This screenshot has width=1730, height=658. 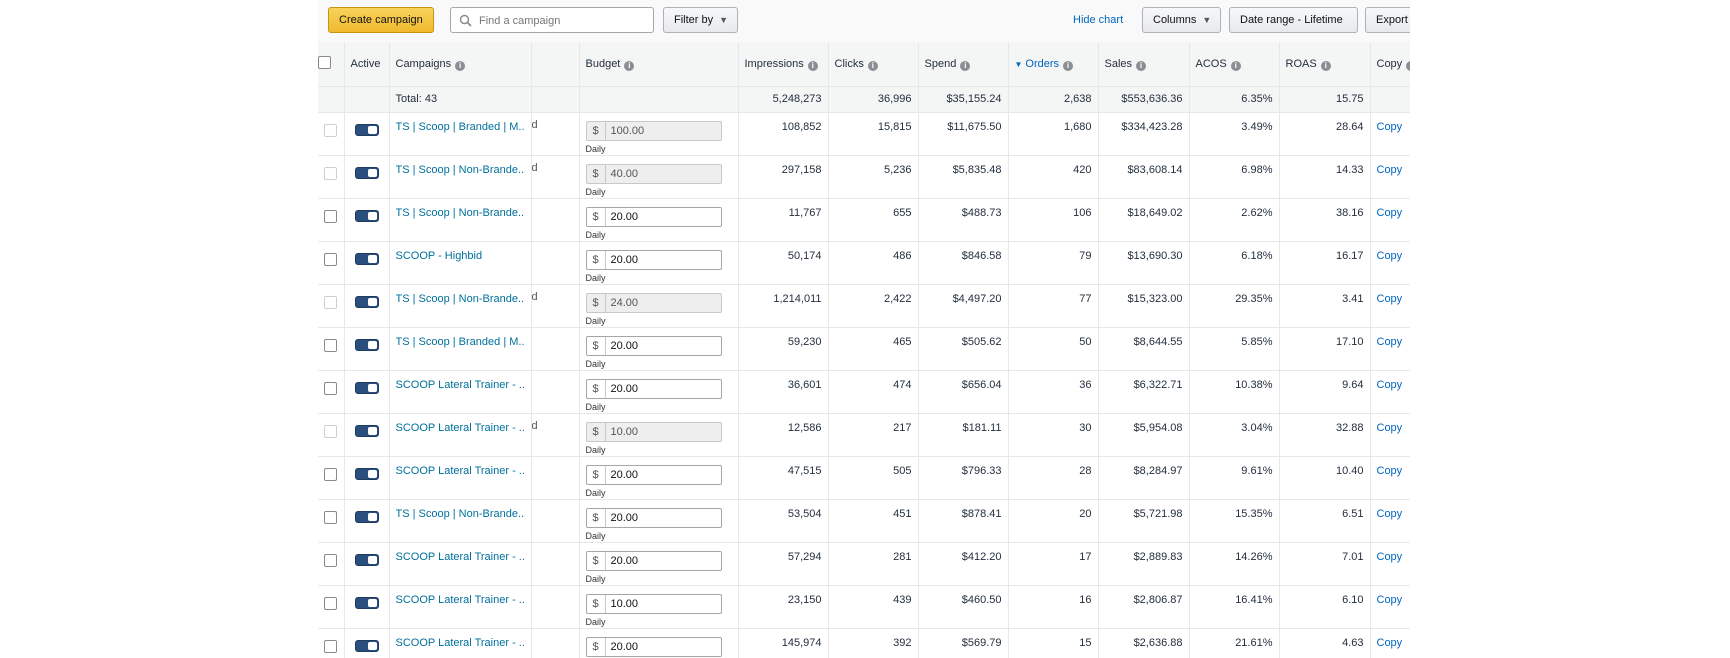 I want to click on header-budget: Budget i, so click(x=659, y=65).